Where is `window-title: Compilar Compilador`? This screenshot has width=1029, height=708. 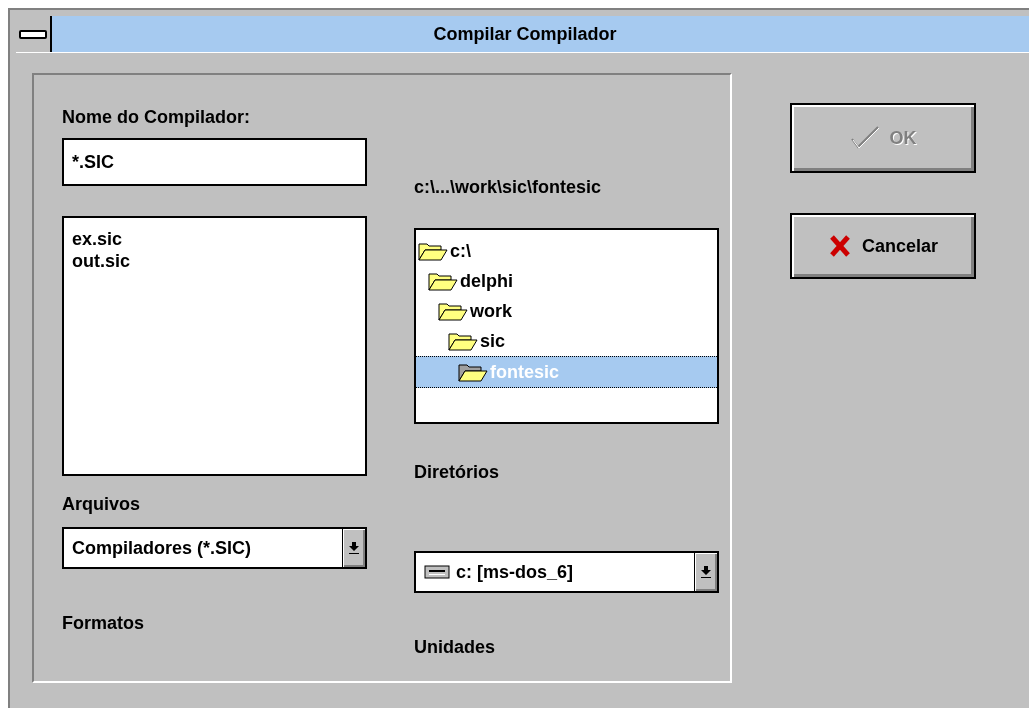
window-title: Compilar Compilador is located at coordinates (540, 34).